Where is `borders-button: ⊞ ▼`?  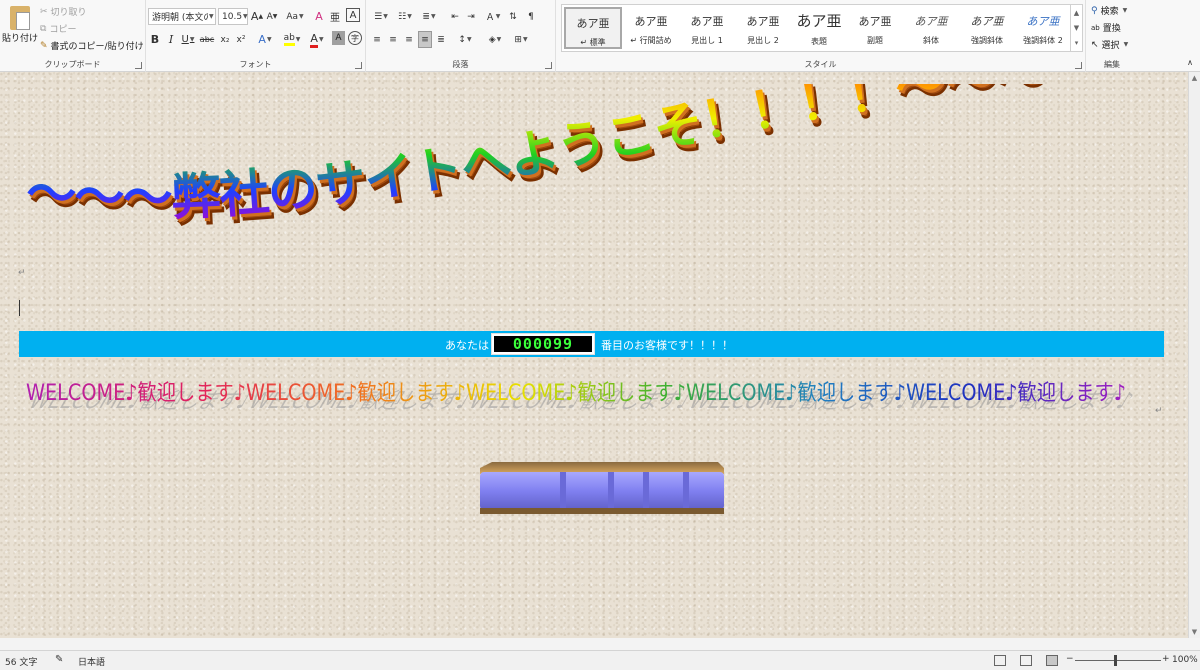
borders-button: ⊞ ▼ is located at coordinates (521, 39).